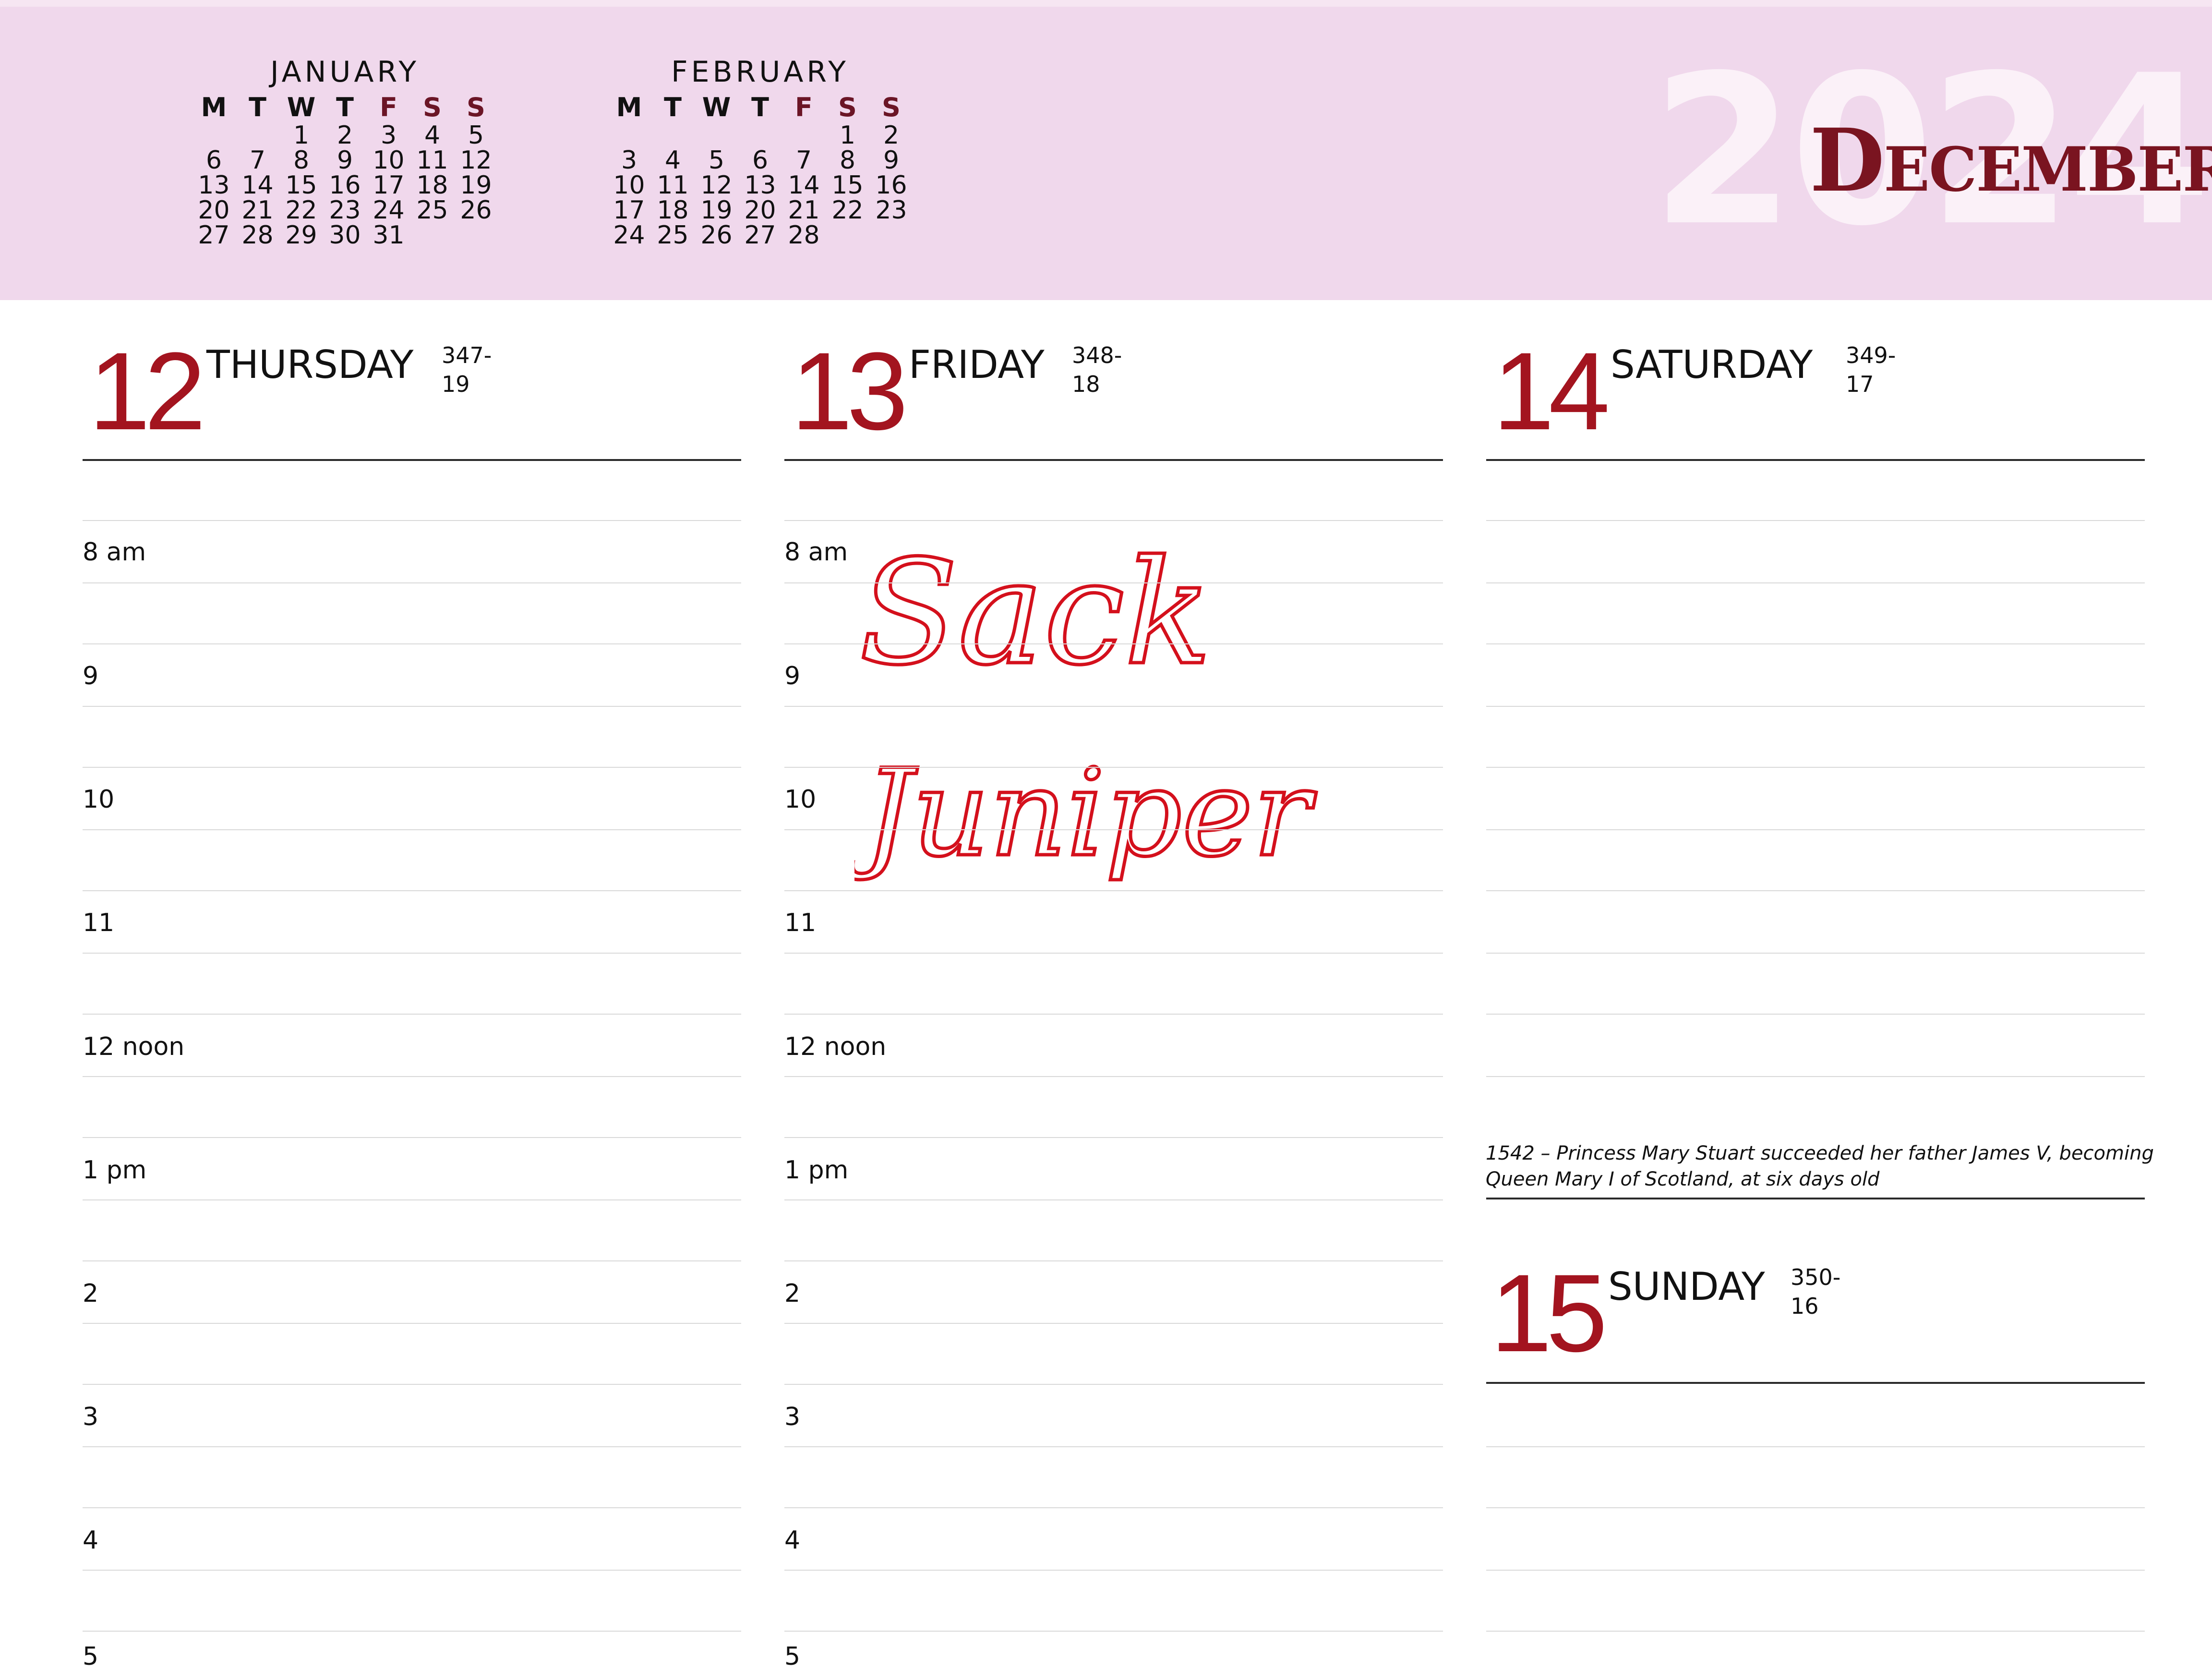 The width and height of the screenshot is (2212, 1671). What do you see at coordinates (476, 135) in the screenshot?
I see `date-cell: 5` at bounding box center [476, 135].